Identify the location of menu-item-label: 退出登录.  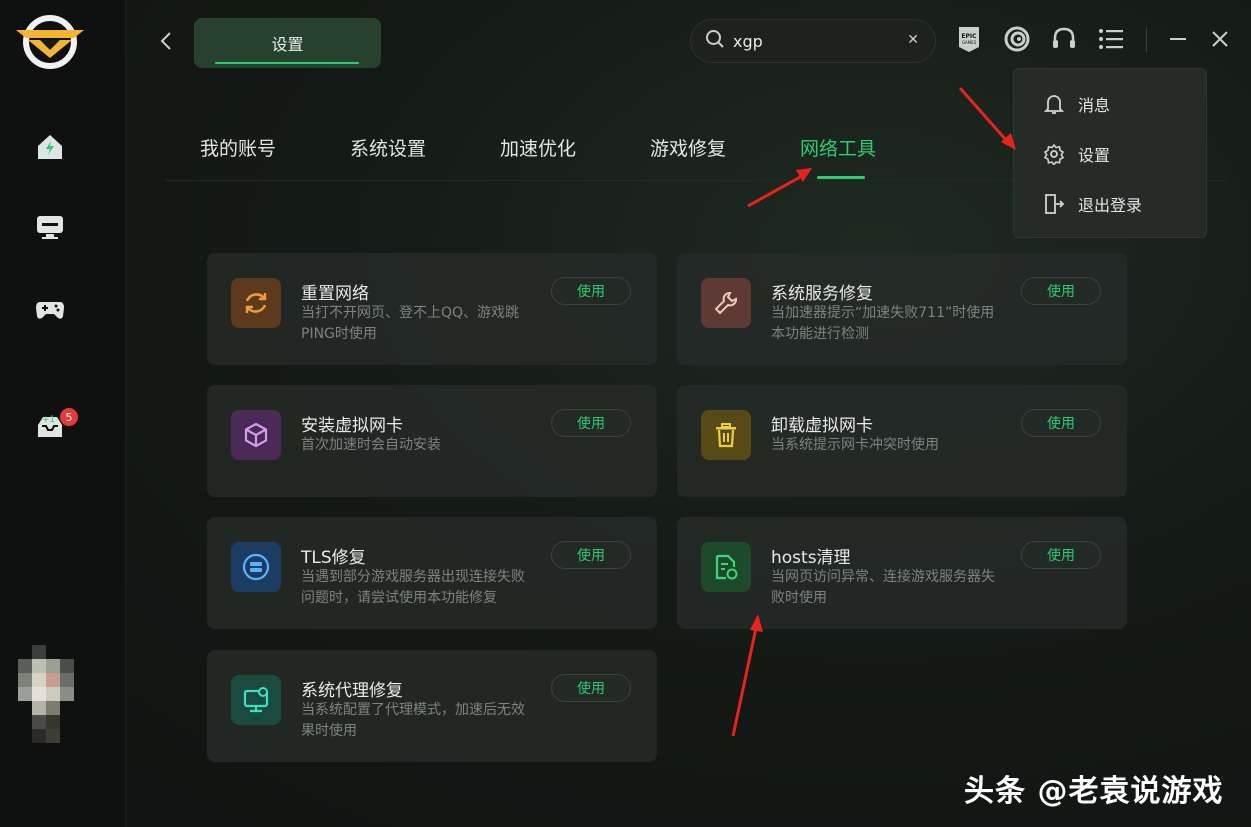
(1110, 205).